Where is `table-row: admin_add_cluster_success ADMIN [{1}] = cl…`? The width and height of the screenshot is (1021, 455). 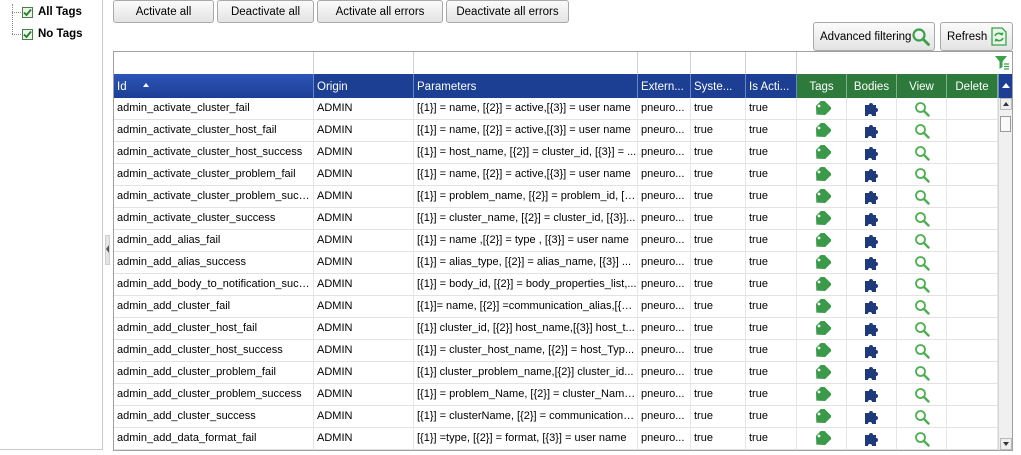
table-row: admin_add_cluster_success ADMIN [{1}] = cl… is located at coordinates (556, 417).